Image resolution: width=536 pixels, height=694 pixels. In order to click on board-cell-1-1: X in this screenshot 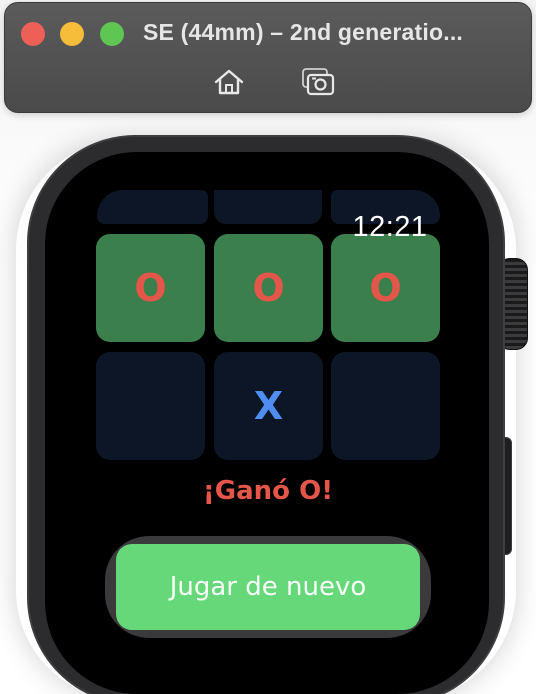, I will do `click(268, 406)`.